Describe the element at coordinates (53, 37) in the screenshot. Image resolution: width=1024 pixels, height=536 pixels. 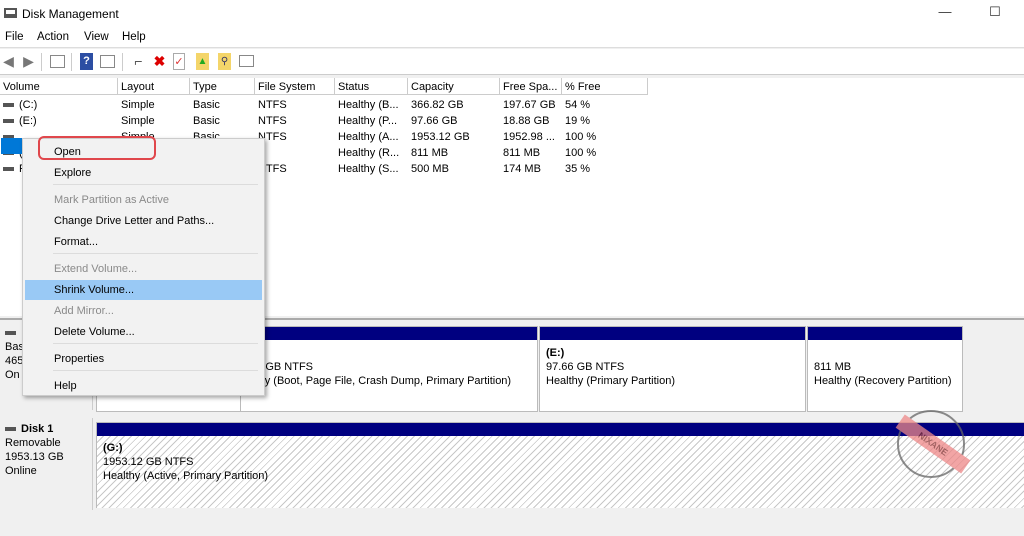
I see `menu-action: Action` at that location.